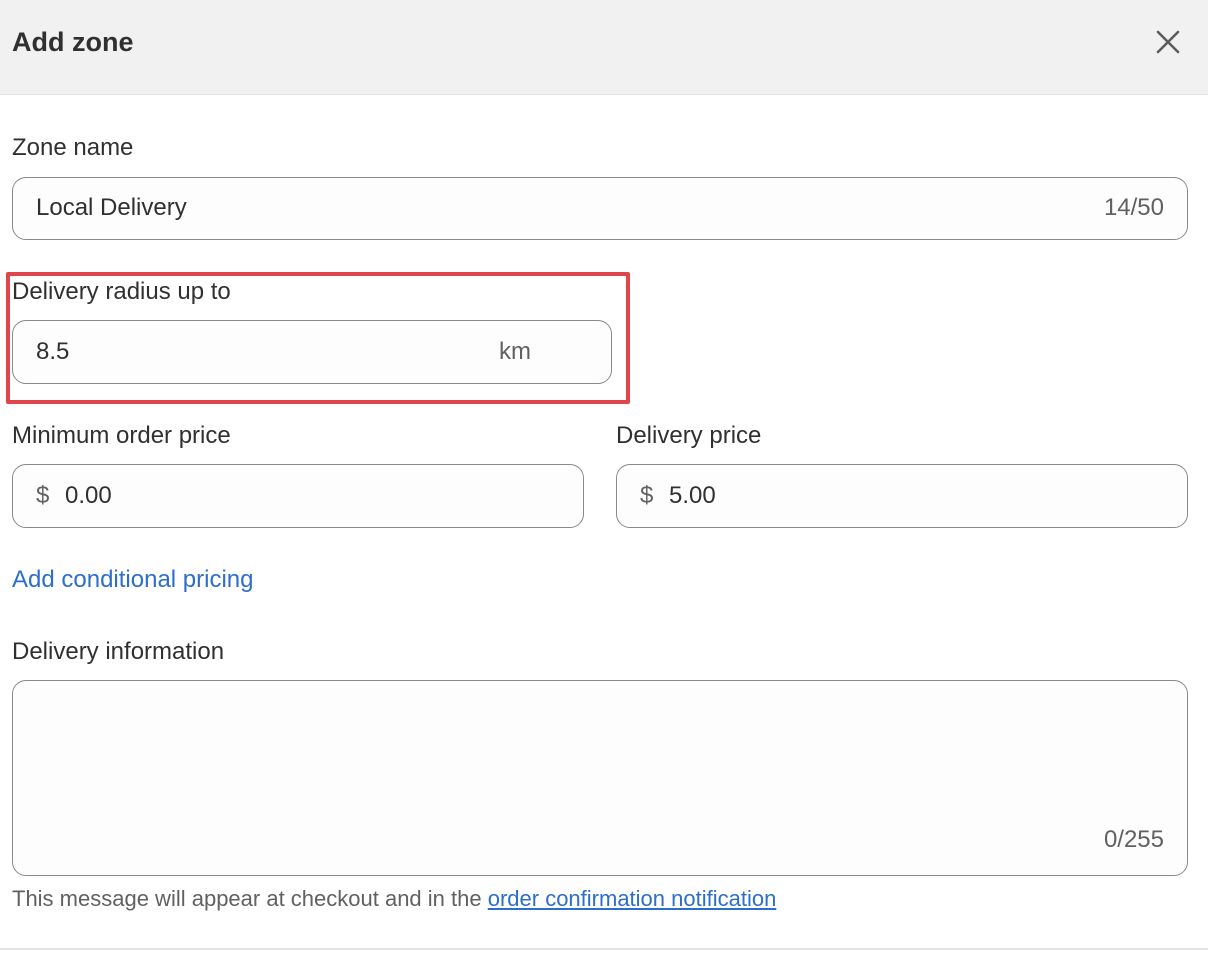  What do you see at coordinates (902, 496) in the screenshot?
I see `delivery-price-input: $ 5.00` at bounding box center [902, 496].